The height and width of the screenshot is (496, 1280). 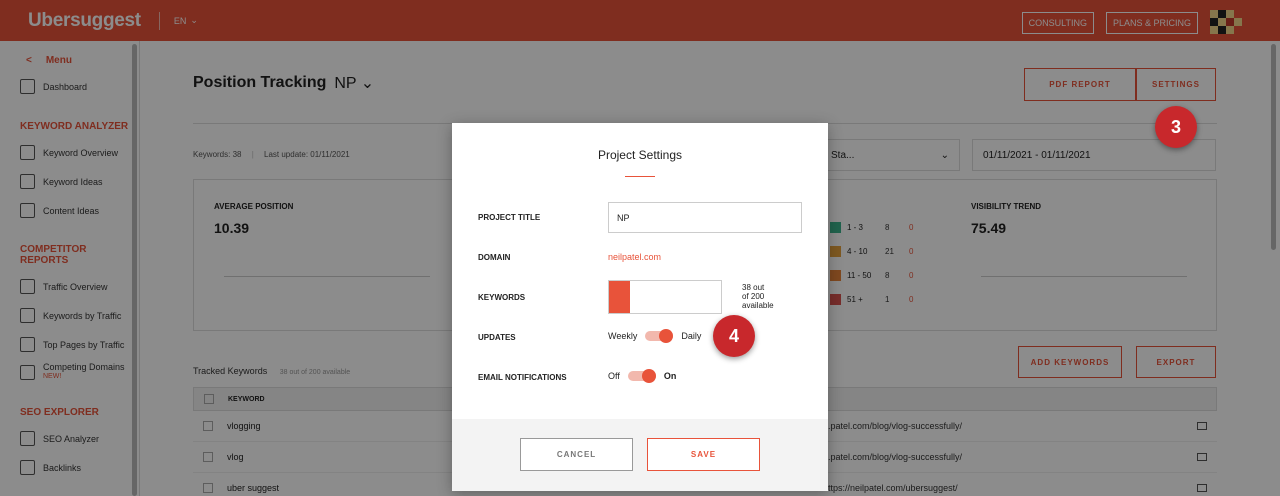 I want to click on step-badge-3: 3, so click(x=1176, y=127).